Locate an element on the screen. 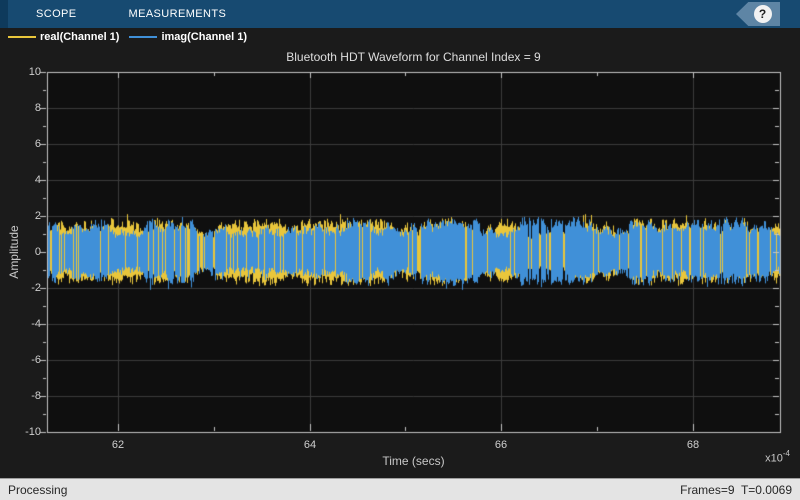 This screenshot has height=500, width=800. tab-scope: SCOPE is located at coordinates (56, 14).